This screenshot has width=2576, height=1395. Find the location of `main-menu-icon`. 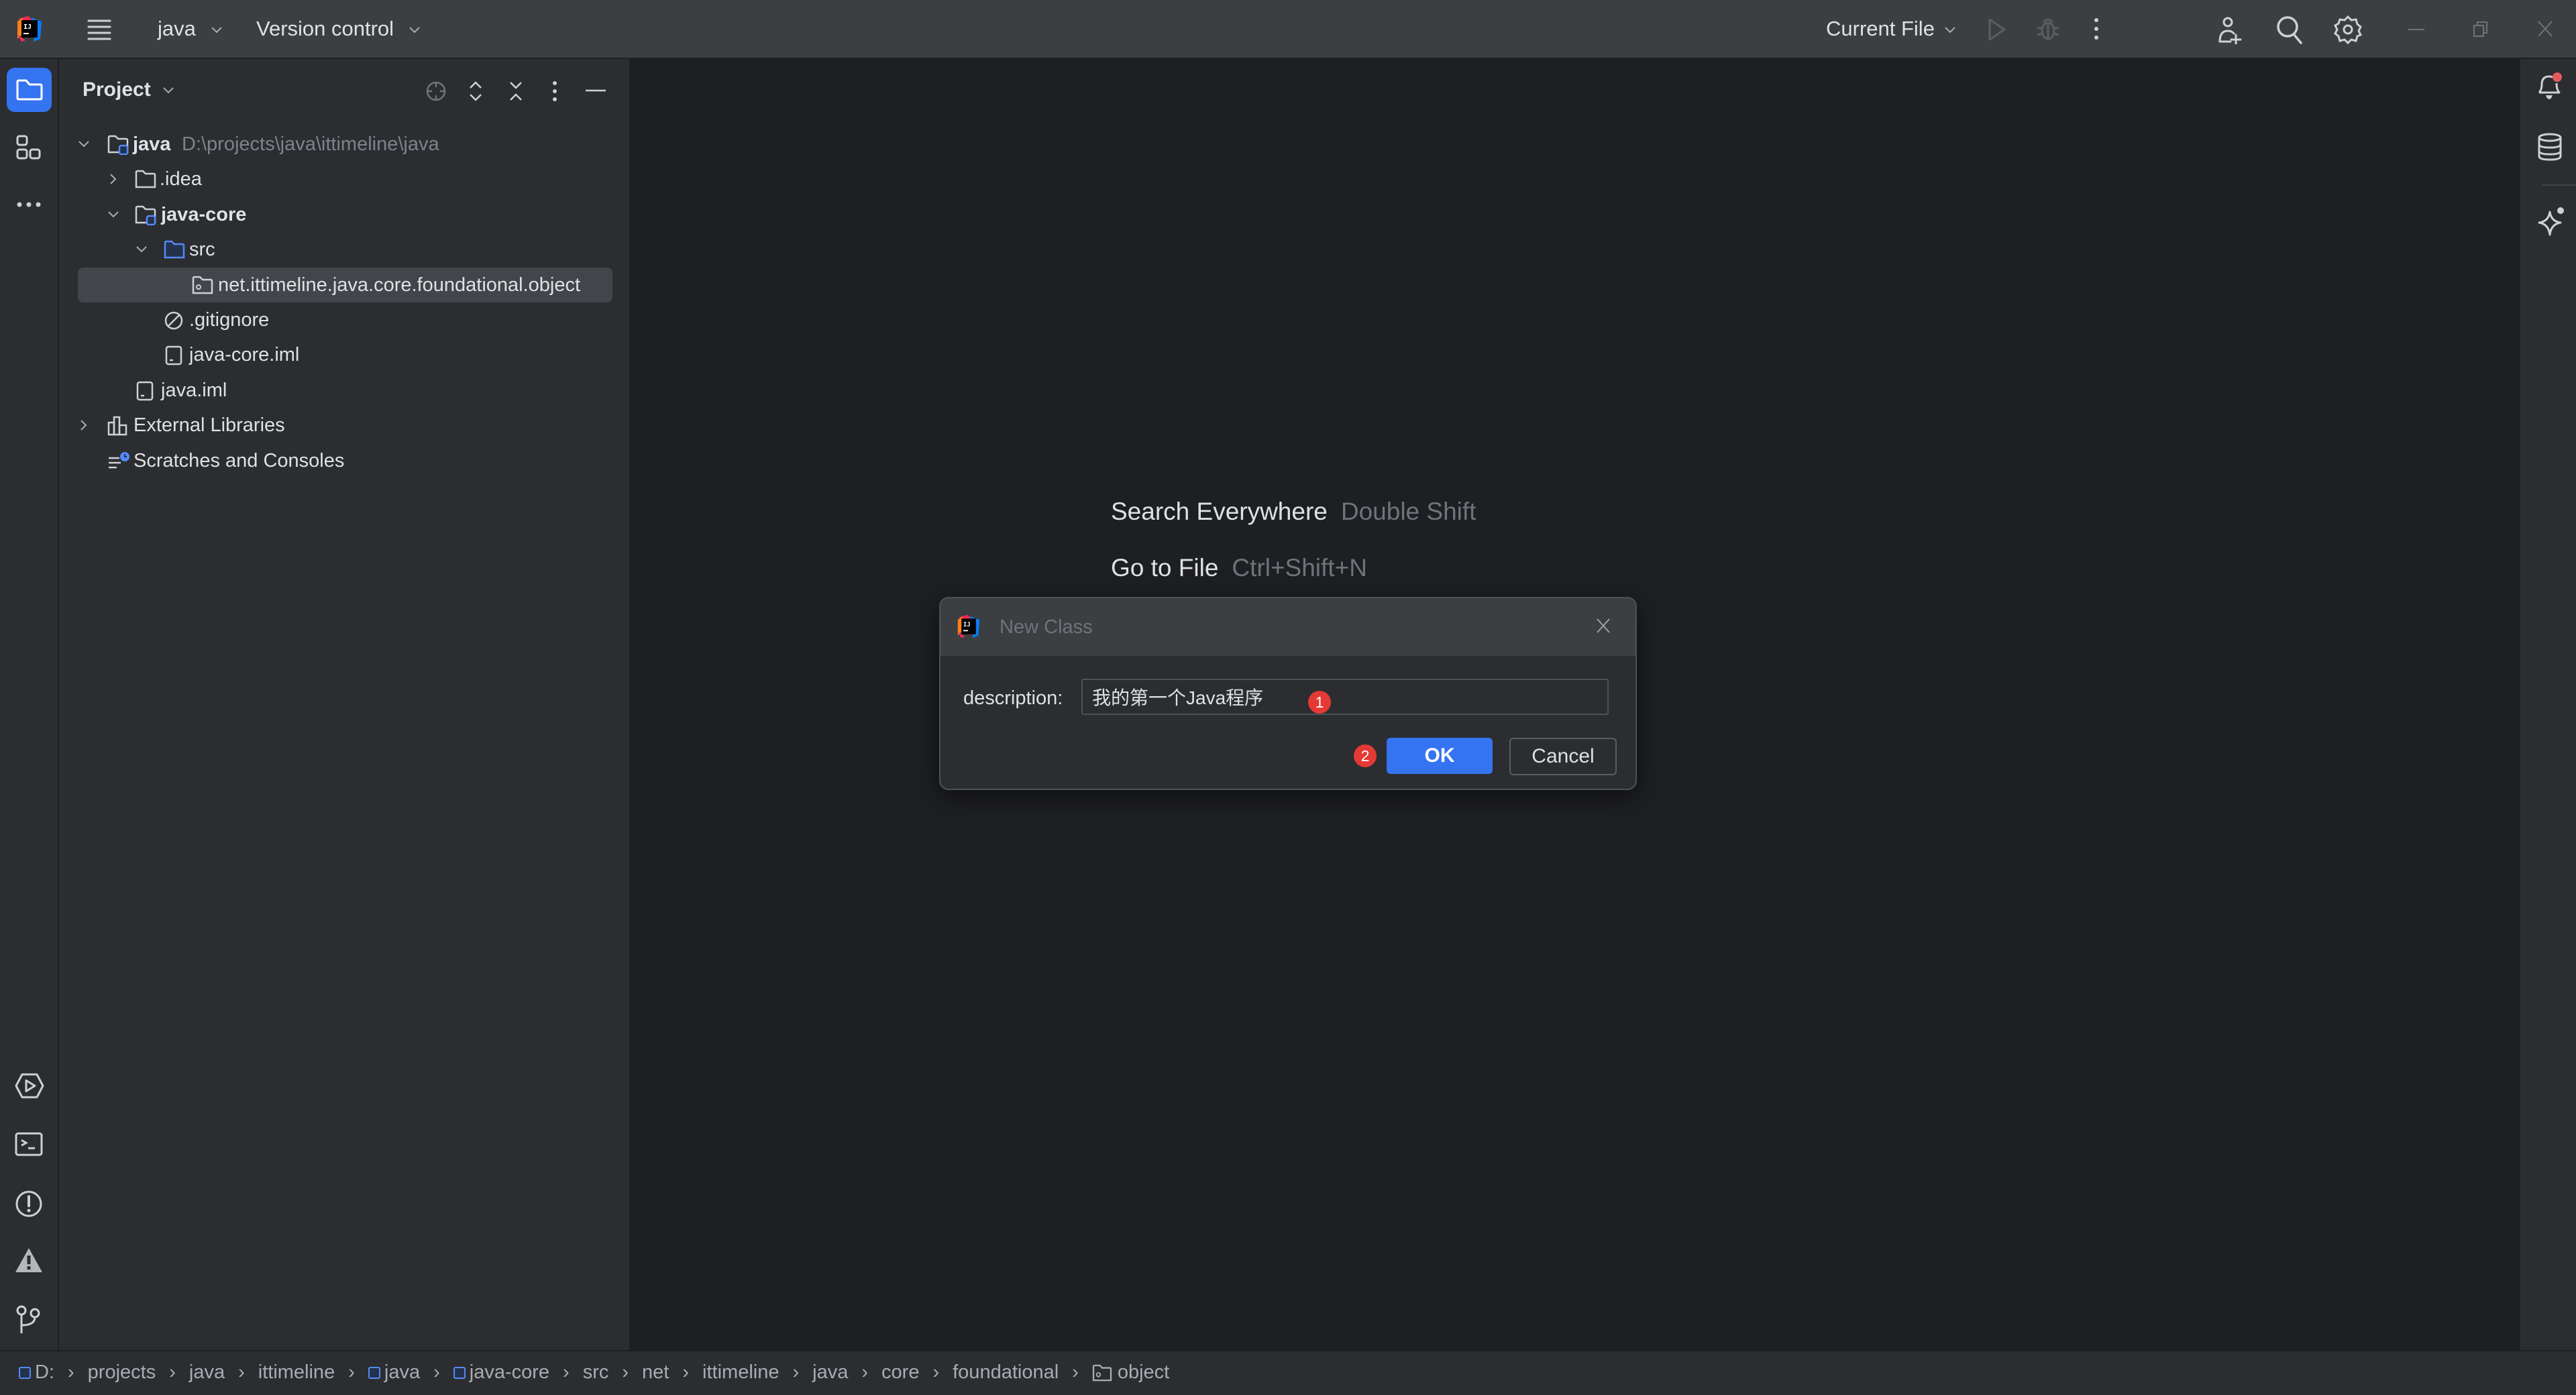

main-menu-icon is located at coordinates (99, 29).